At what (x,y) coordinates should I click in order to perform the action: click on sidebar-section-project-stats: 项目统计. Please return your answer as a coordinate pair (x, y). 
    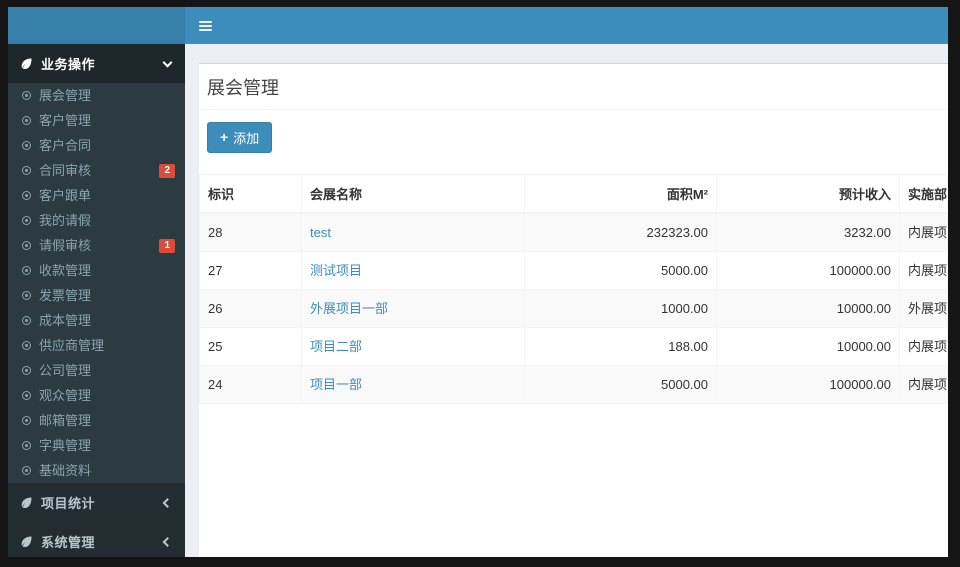
    Looking at the image, I should click on (96, 502).